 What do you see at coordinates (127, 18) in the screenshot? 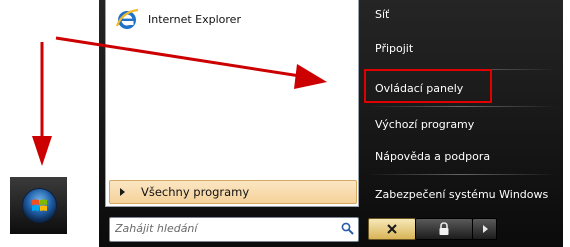
I see `internet-explorer-icon` at bounding box center [127, 18].